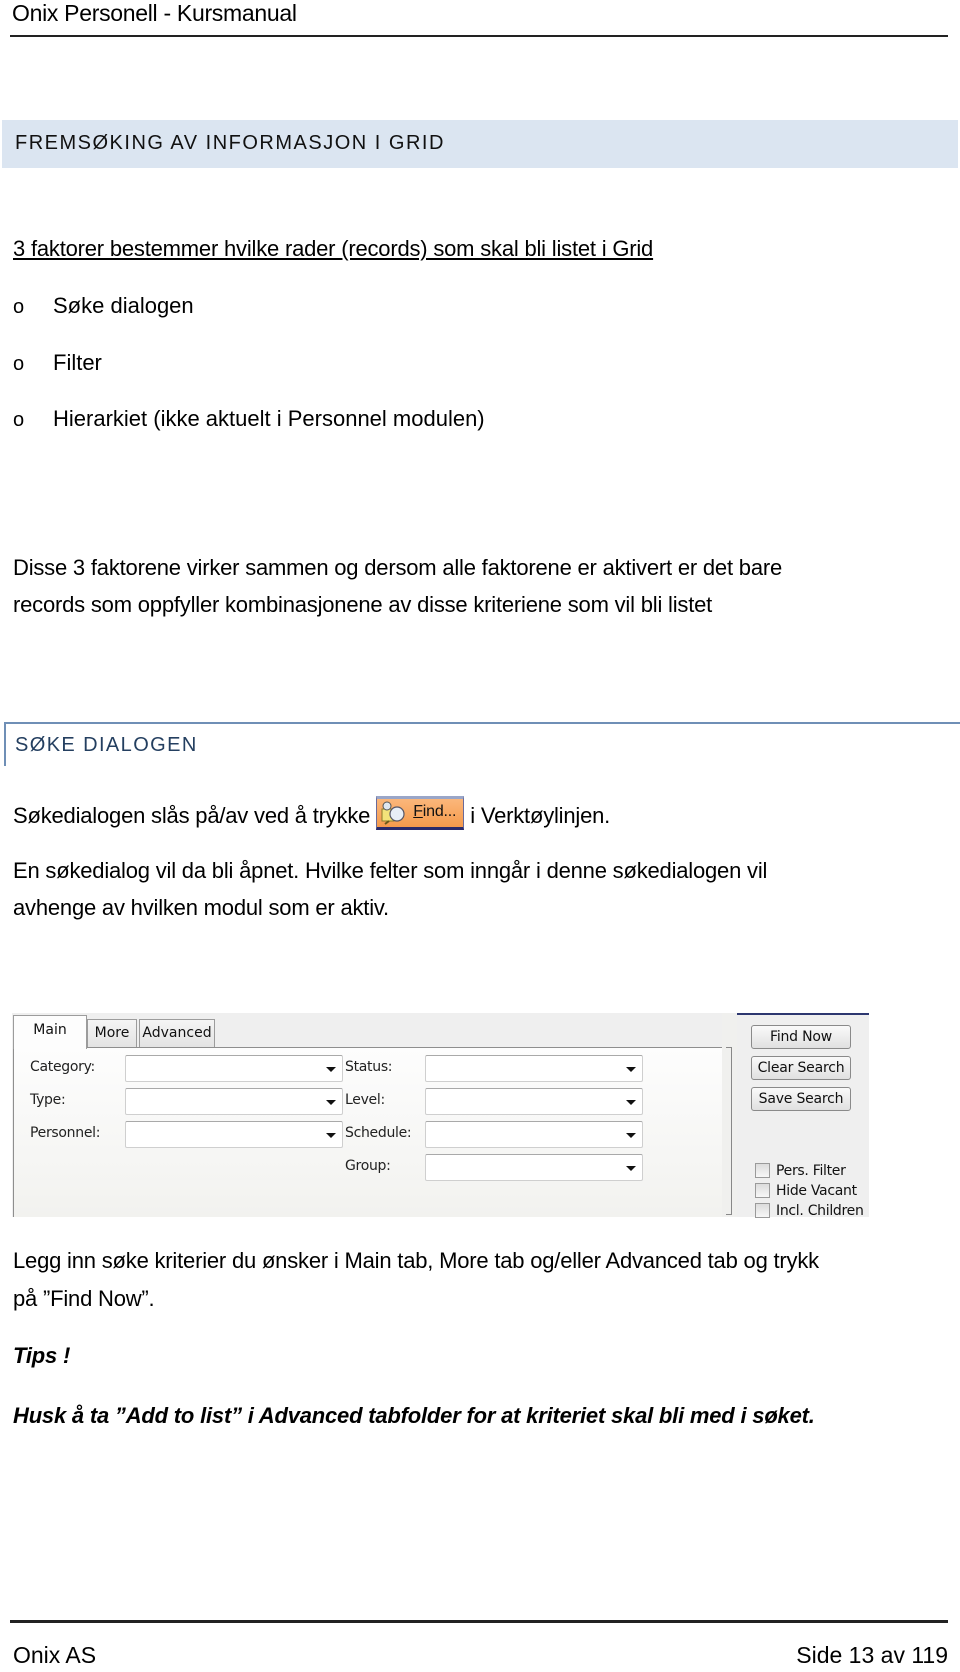 The height and width of the screenshot is (1672, 960). Describe the element at coordinates (50, 1032) in the screenshot. I see `tab-main: Main` at that location.